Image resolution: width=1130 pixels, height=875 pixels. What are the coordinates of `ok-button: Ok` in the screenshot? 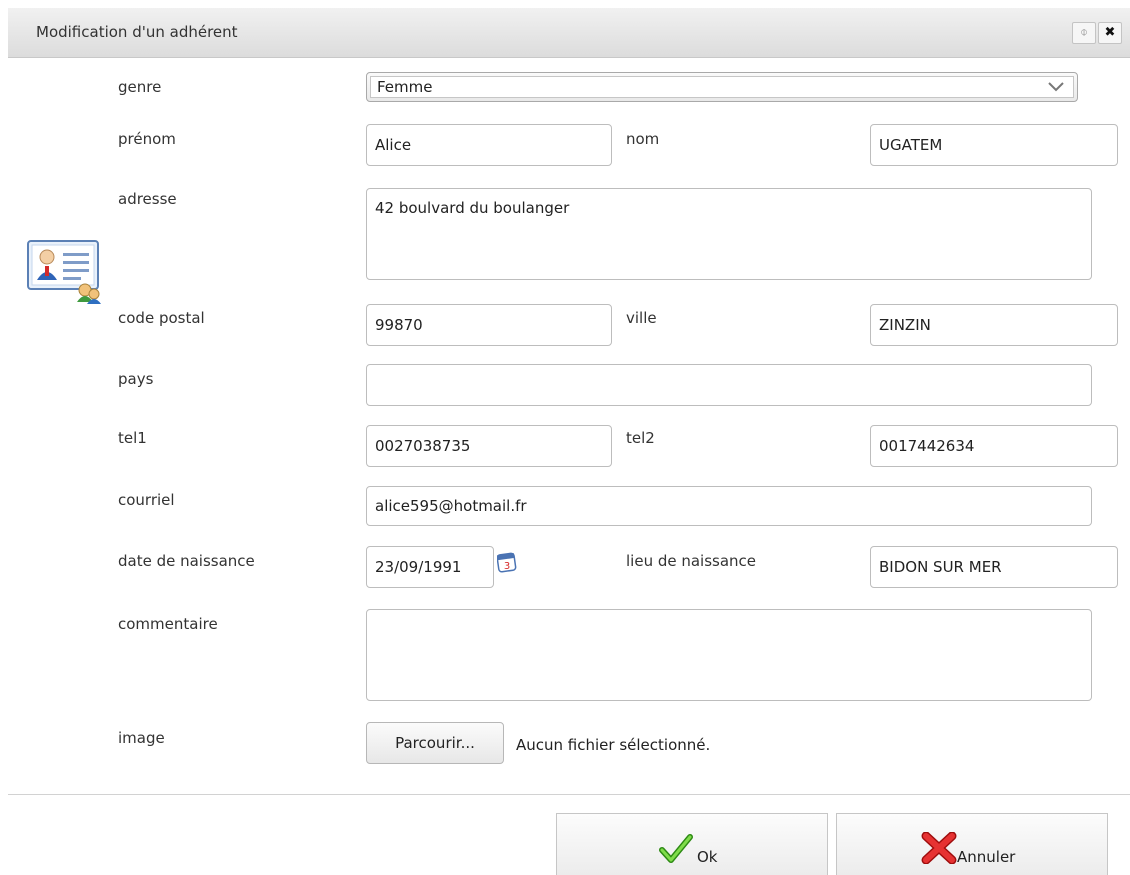 It's located at (692, 844).